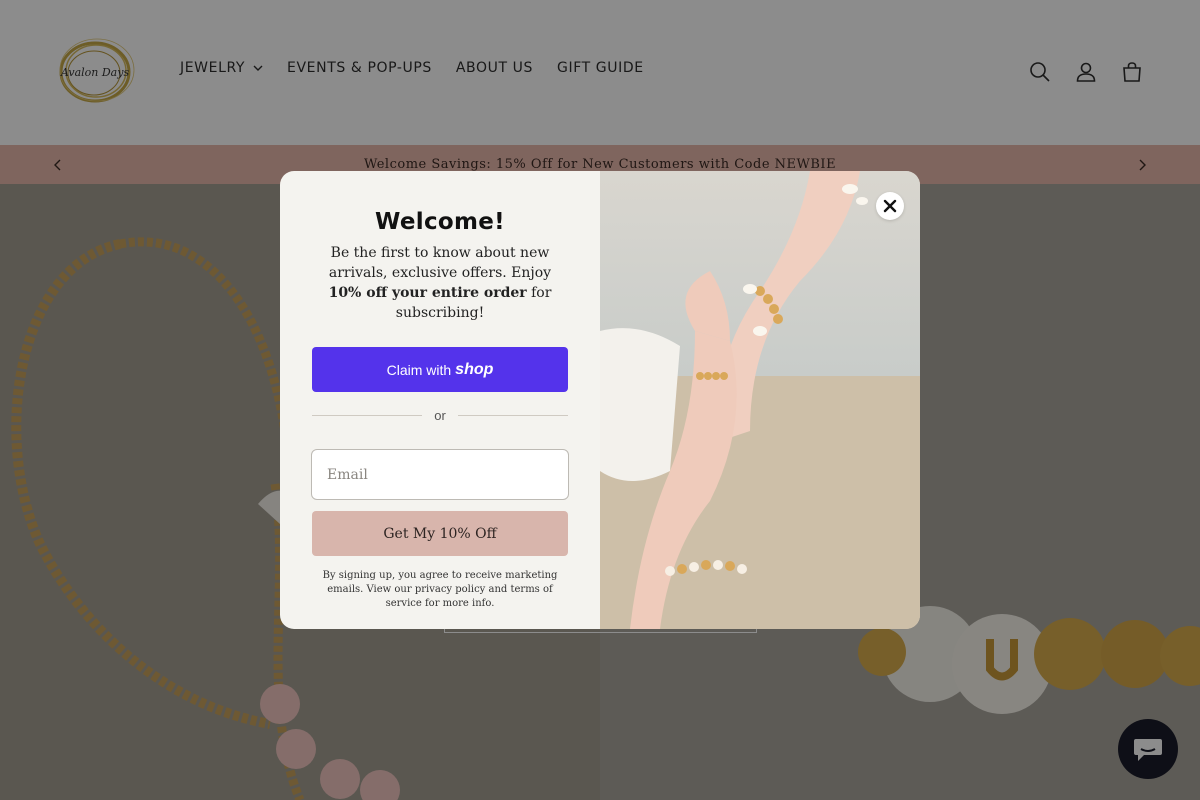 The image size is (1200, 800). What do you see at coordinates (474, 369) in the screenshot?
I see `shop-logo: shop` at bounding box center [474, 369].